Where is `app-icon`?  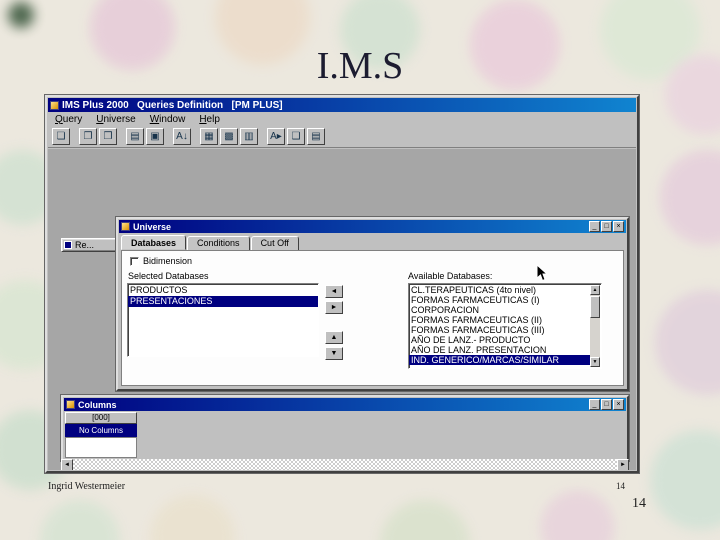 app-icon is located at coordinates (54, 105).